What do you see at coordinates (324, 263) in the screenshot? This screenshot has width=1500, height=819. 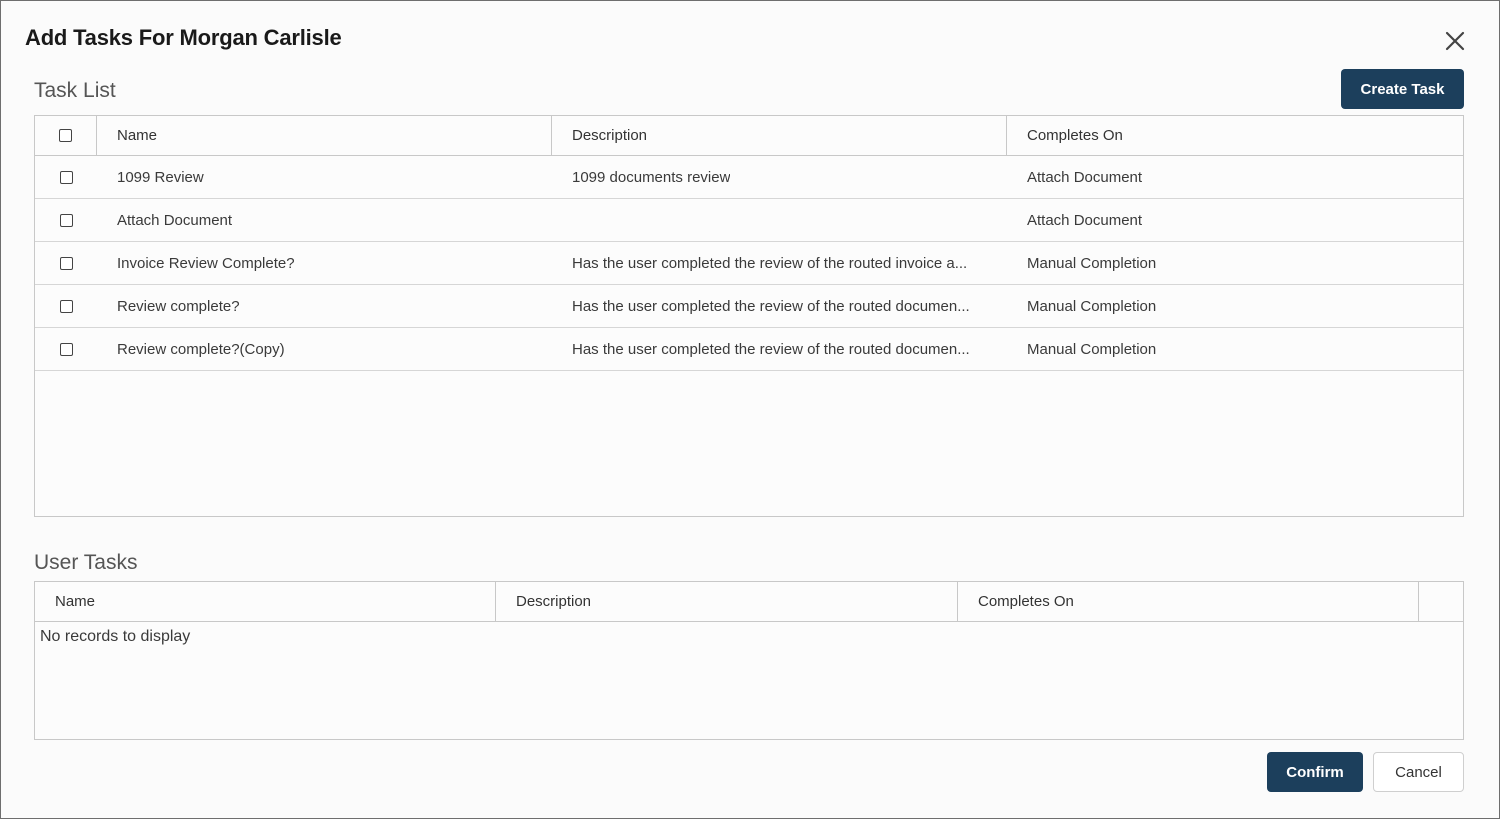 I see `row-name: Invoice Review Complete?` at bounding box center [324, 263].